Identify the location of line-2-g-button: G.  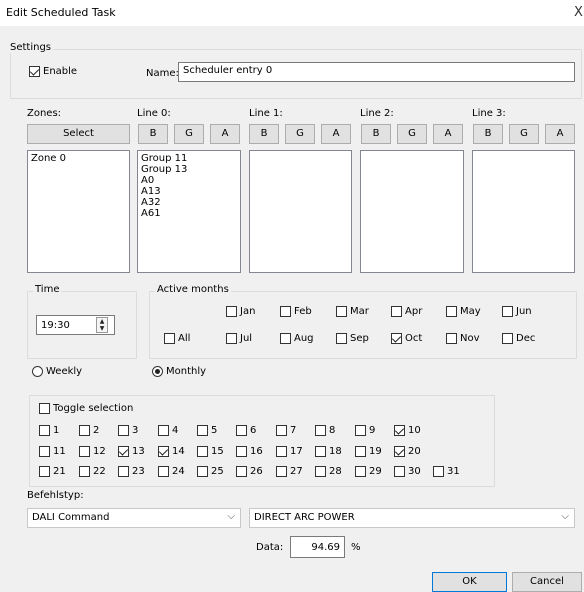
(412, 134).